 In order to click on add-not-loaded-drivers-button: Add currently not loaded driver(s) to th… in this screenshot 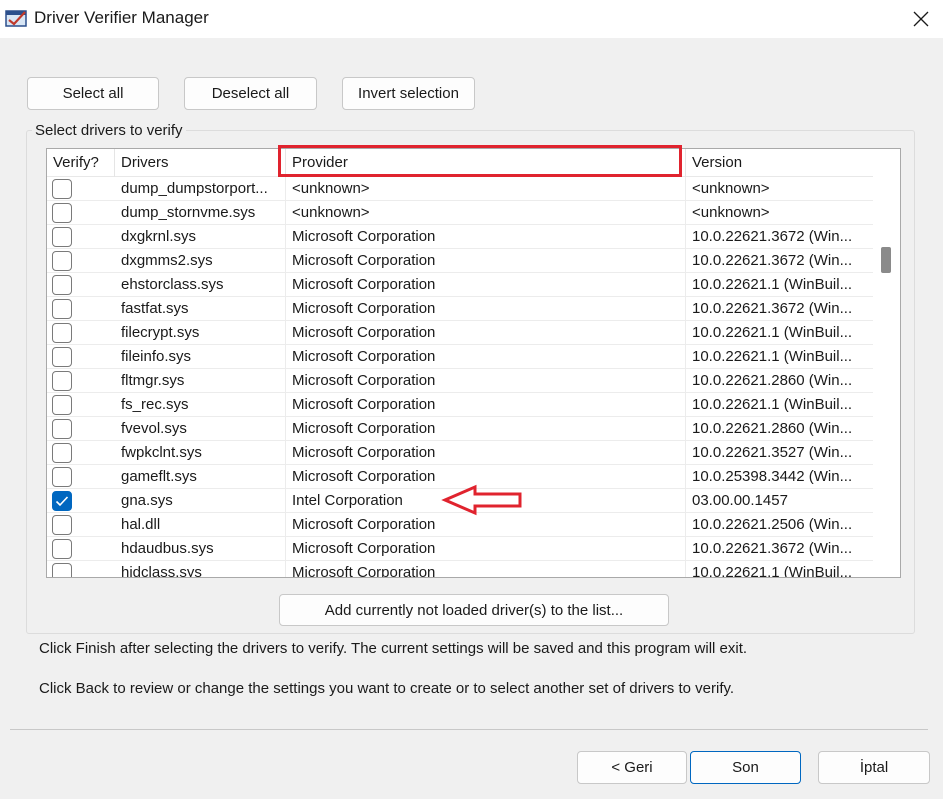, I will do `click(474, 610)`.